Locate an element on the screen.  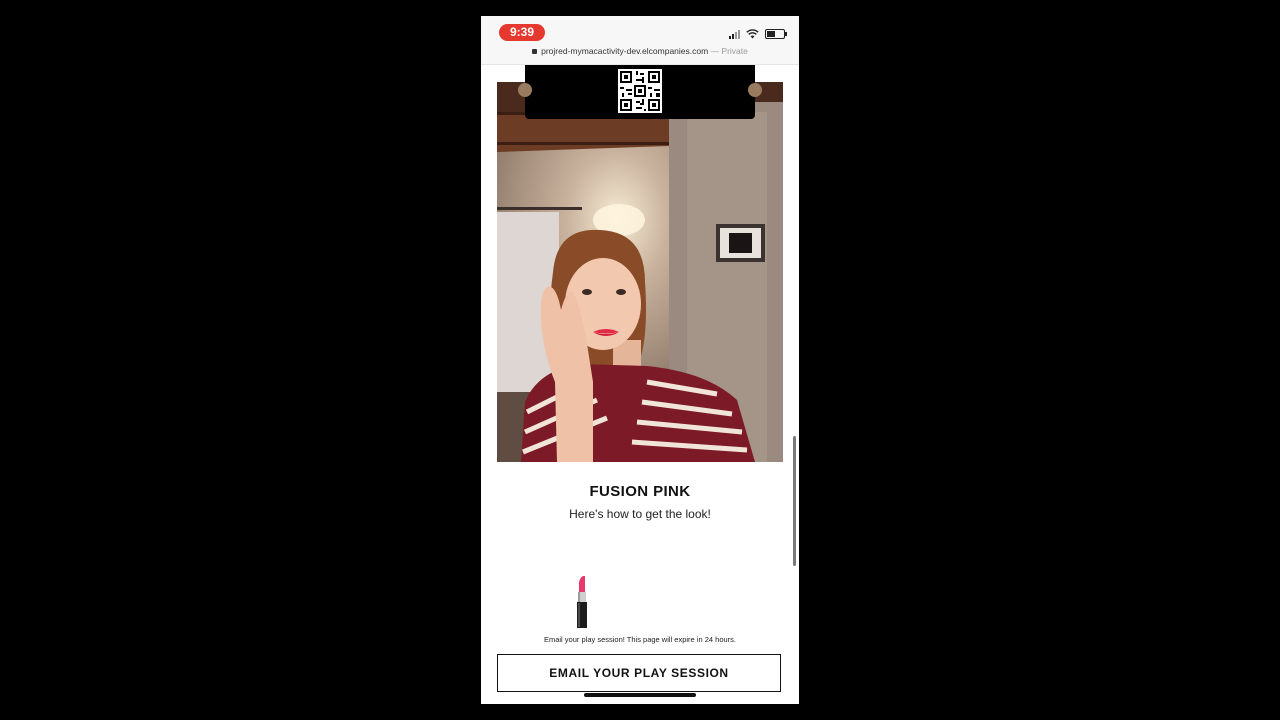
scrollbar is located at coordinates (794, 501).